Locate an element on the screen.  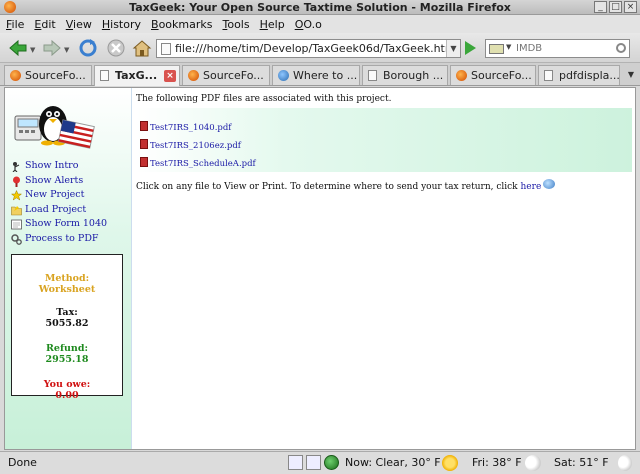
pdf-file-name: Test7IRS_ScheduleA.pdf is located at coordinates (203, 164).